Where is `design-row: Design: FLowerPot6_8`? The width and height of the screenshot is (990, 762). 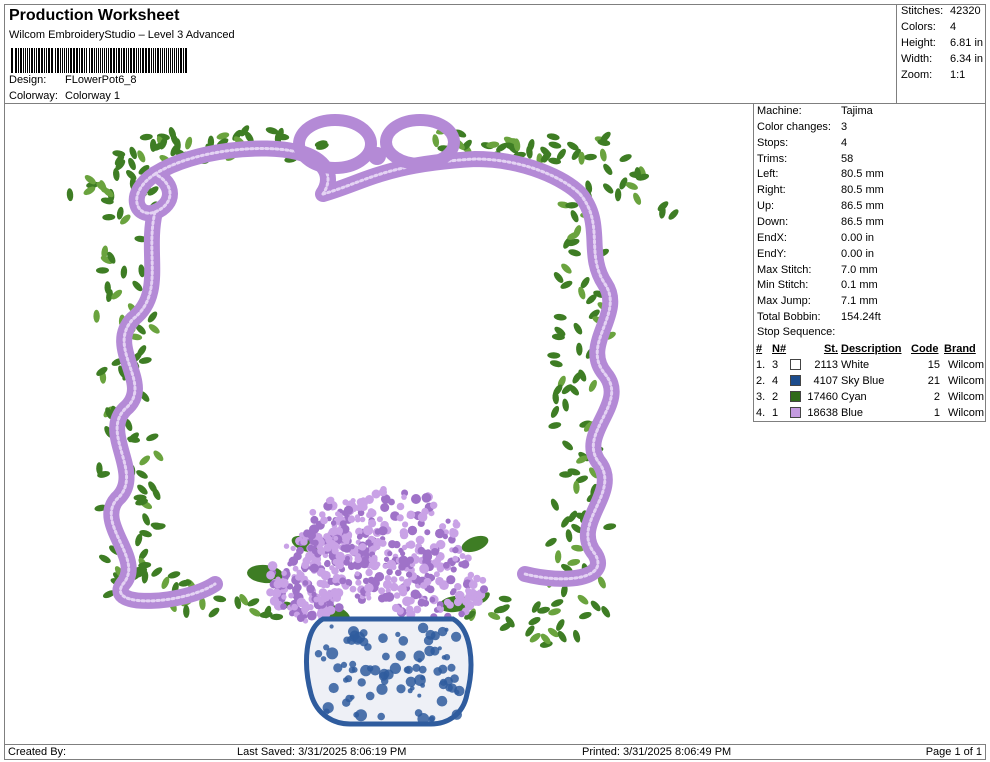
design-row: Design: FLowerPot6_8 is located at coordinates (73, 80).